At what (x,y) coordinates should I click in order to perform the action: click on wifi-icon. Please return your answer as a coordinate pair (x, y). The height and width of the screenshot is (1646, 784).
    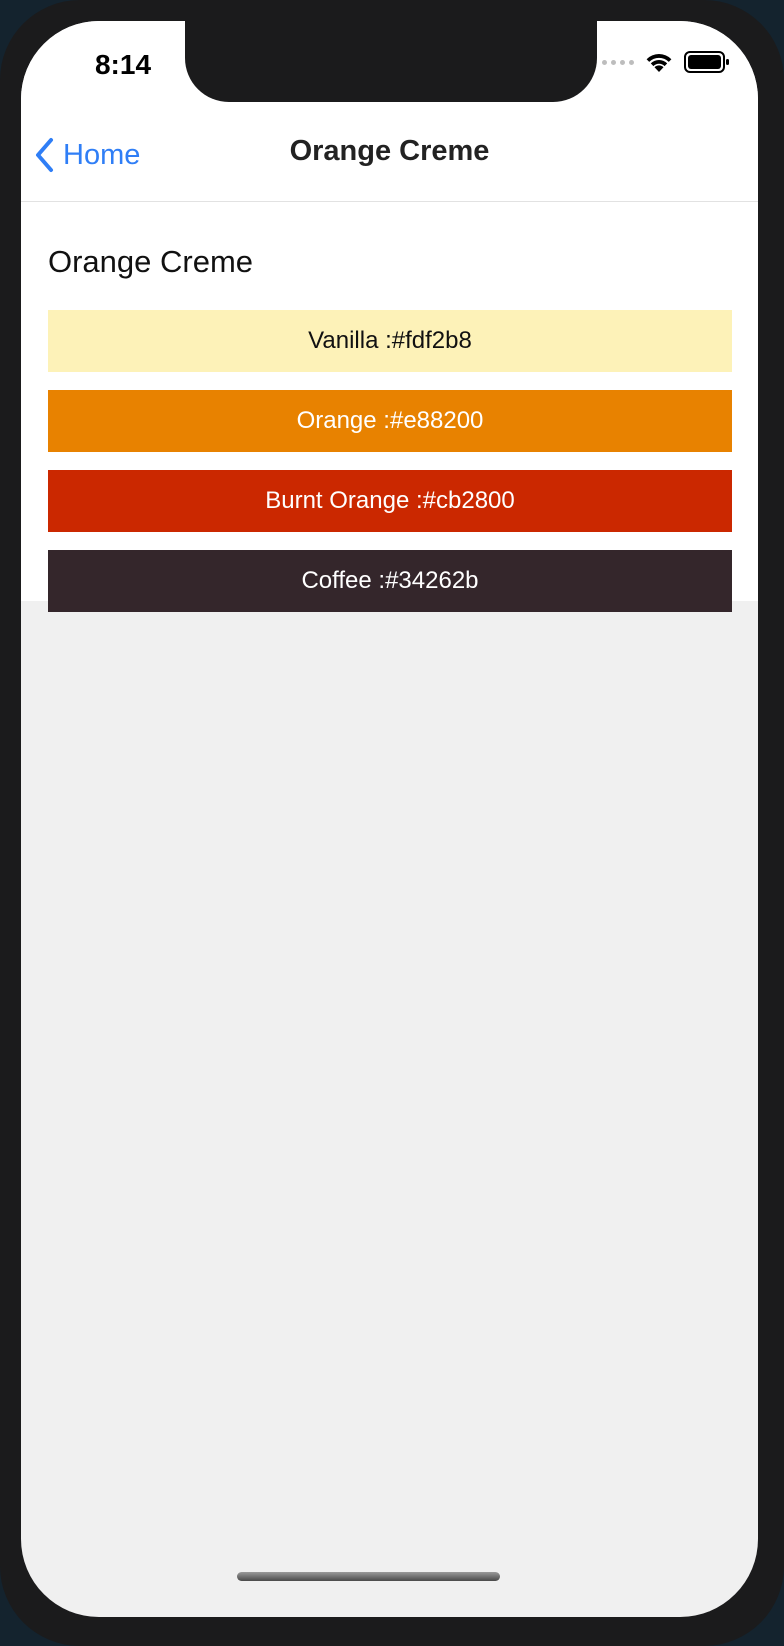
    Looking at the image, I should click on (659, 63).